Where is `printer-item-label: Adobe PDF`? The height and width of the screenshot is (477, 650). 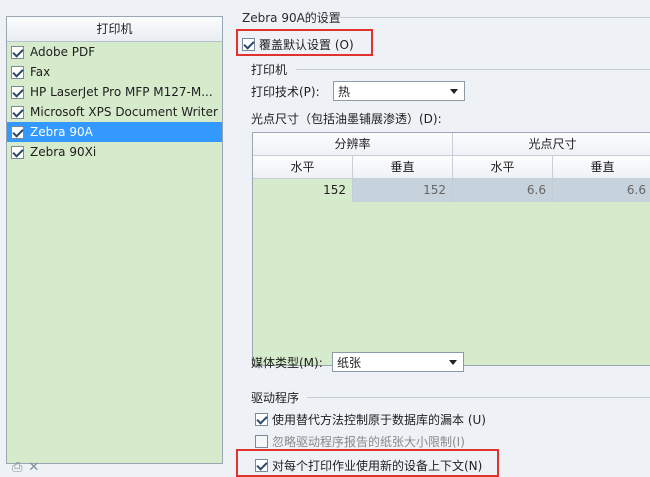
printer-item-label: Adobe PDF is located at coordinates (63, 52).